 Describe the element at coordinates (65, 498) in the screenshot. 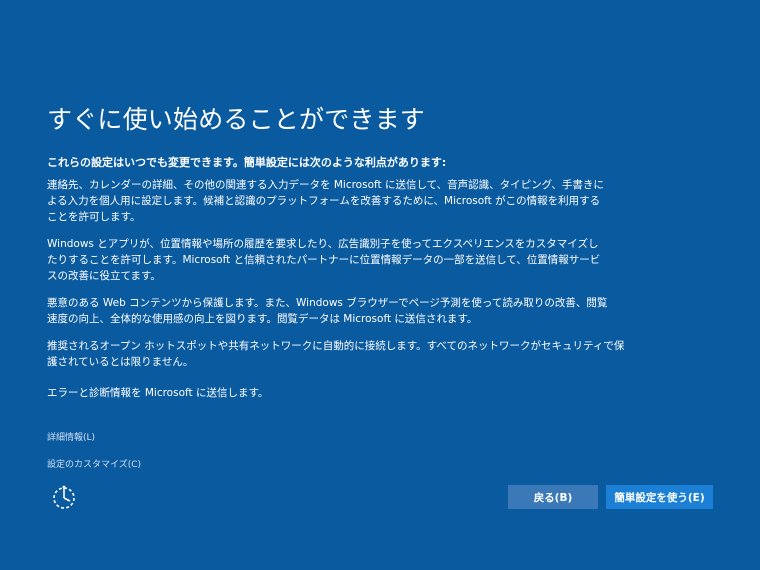

I see `ease-of-access-icon` at that location.